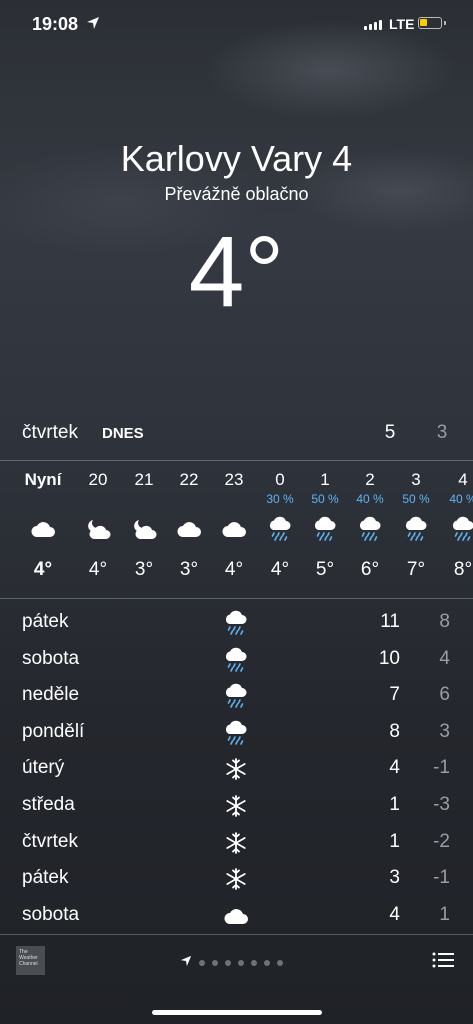 The height and width of the screenshot is (1024, 473). Describe the element at coordinates (416, 479) in the screenshot. I see `hour-label: 3` at that location.